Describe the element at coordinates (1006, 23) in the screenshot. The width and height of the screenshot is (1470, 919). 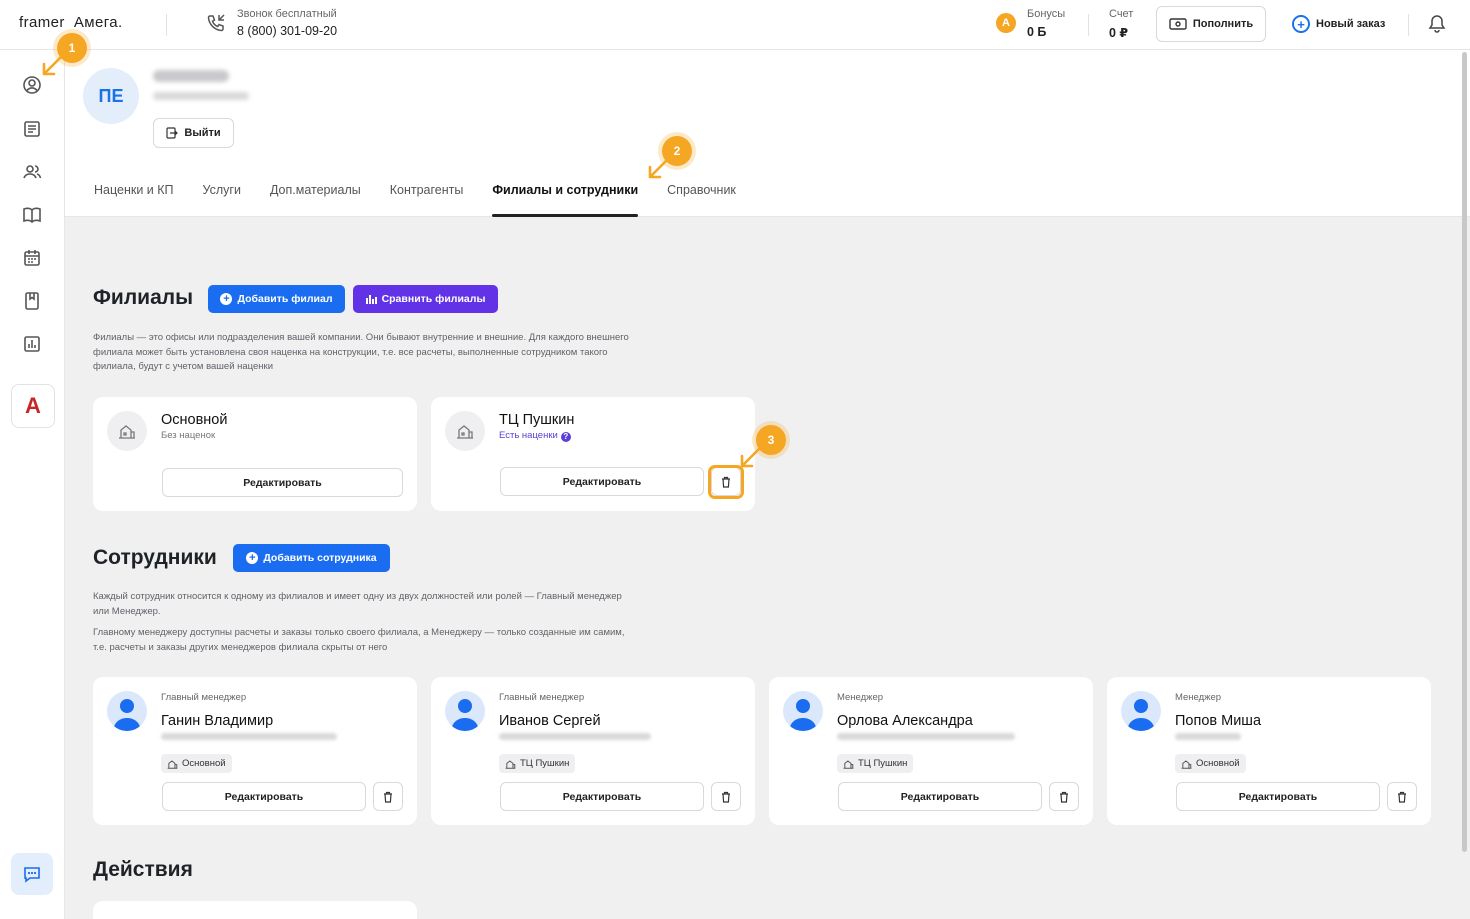
I see `bonus-coin-icon: A` at that location.